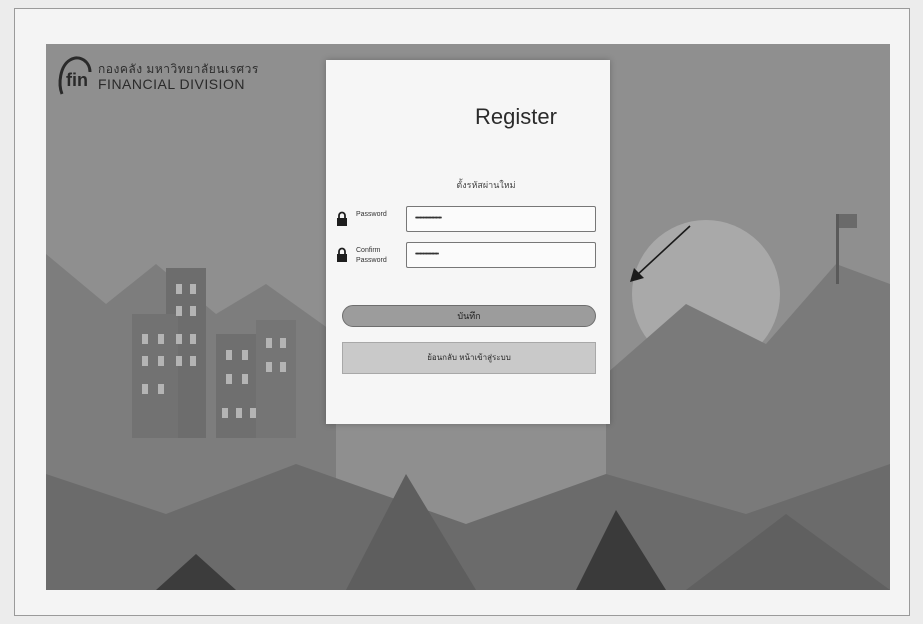 The image size is (923, 624). I want to click on confirm-password-row: Confirm Password ••••••••••••••••, so click(467, 258).